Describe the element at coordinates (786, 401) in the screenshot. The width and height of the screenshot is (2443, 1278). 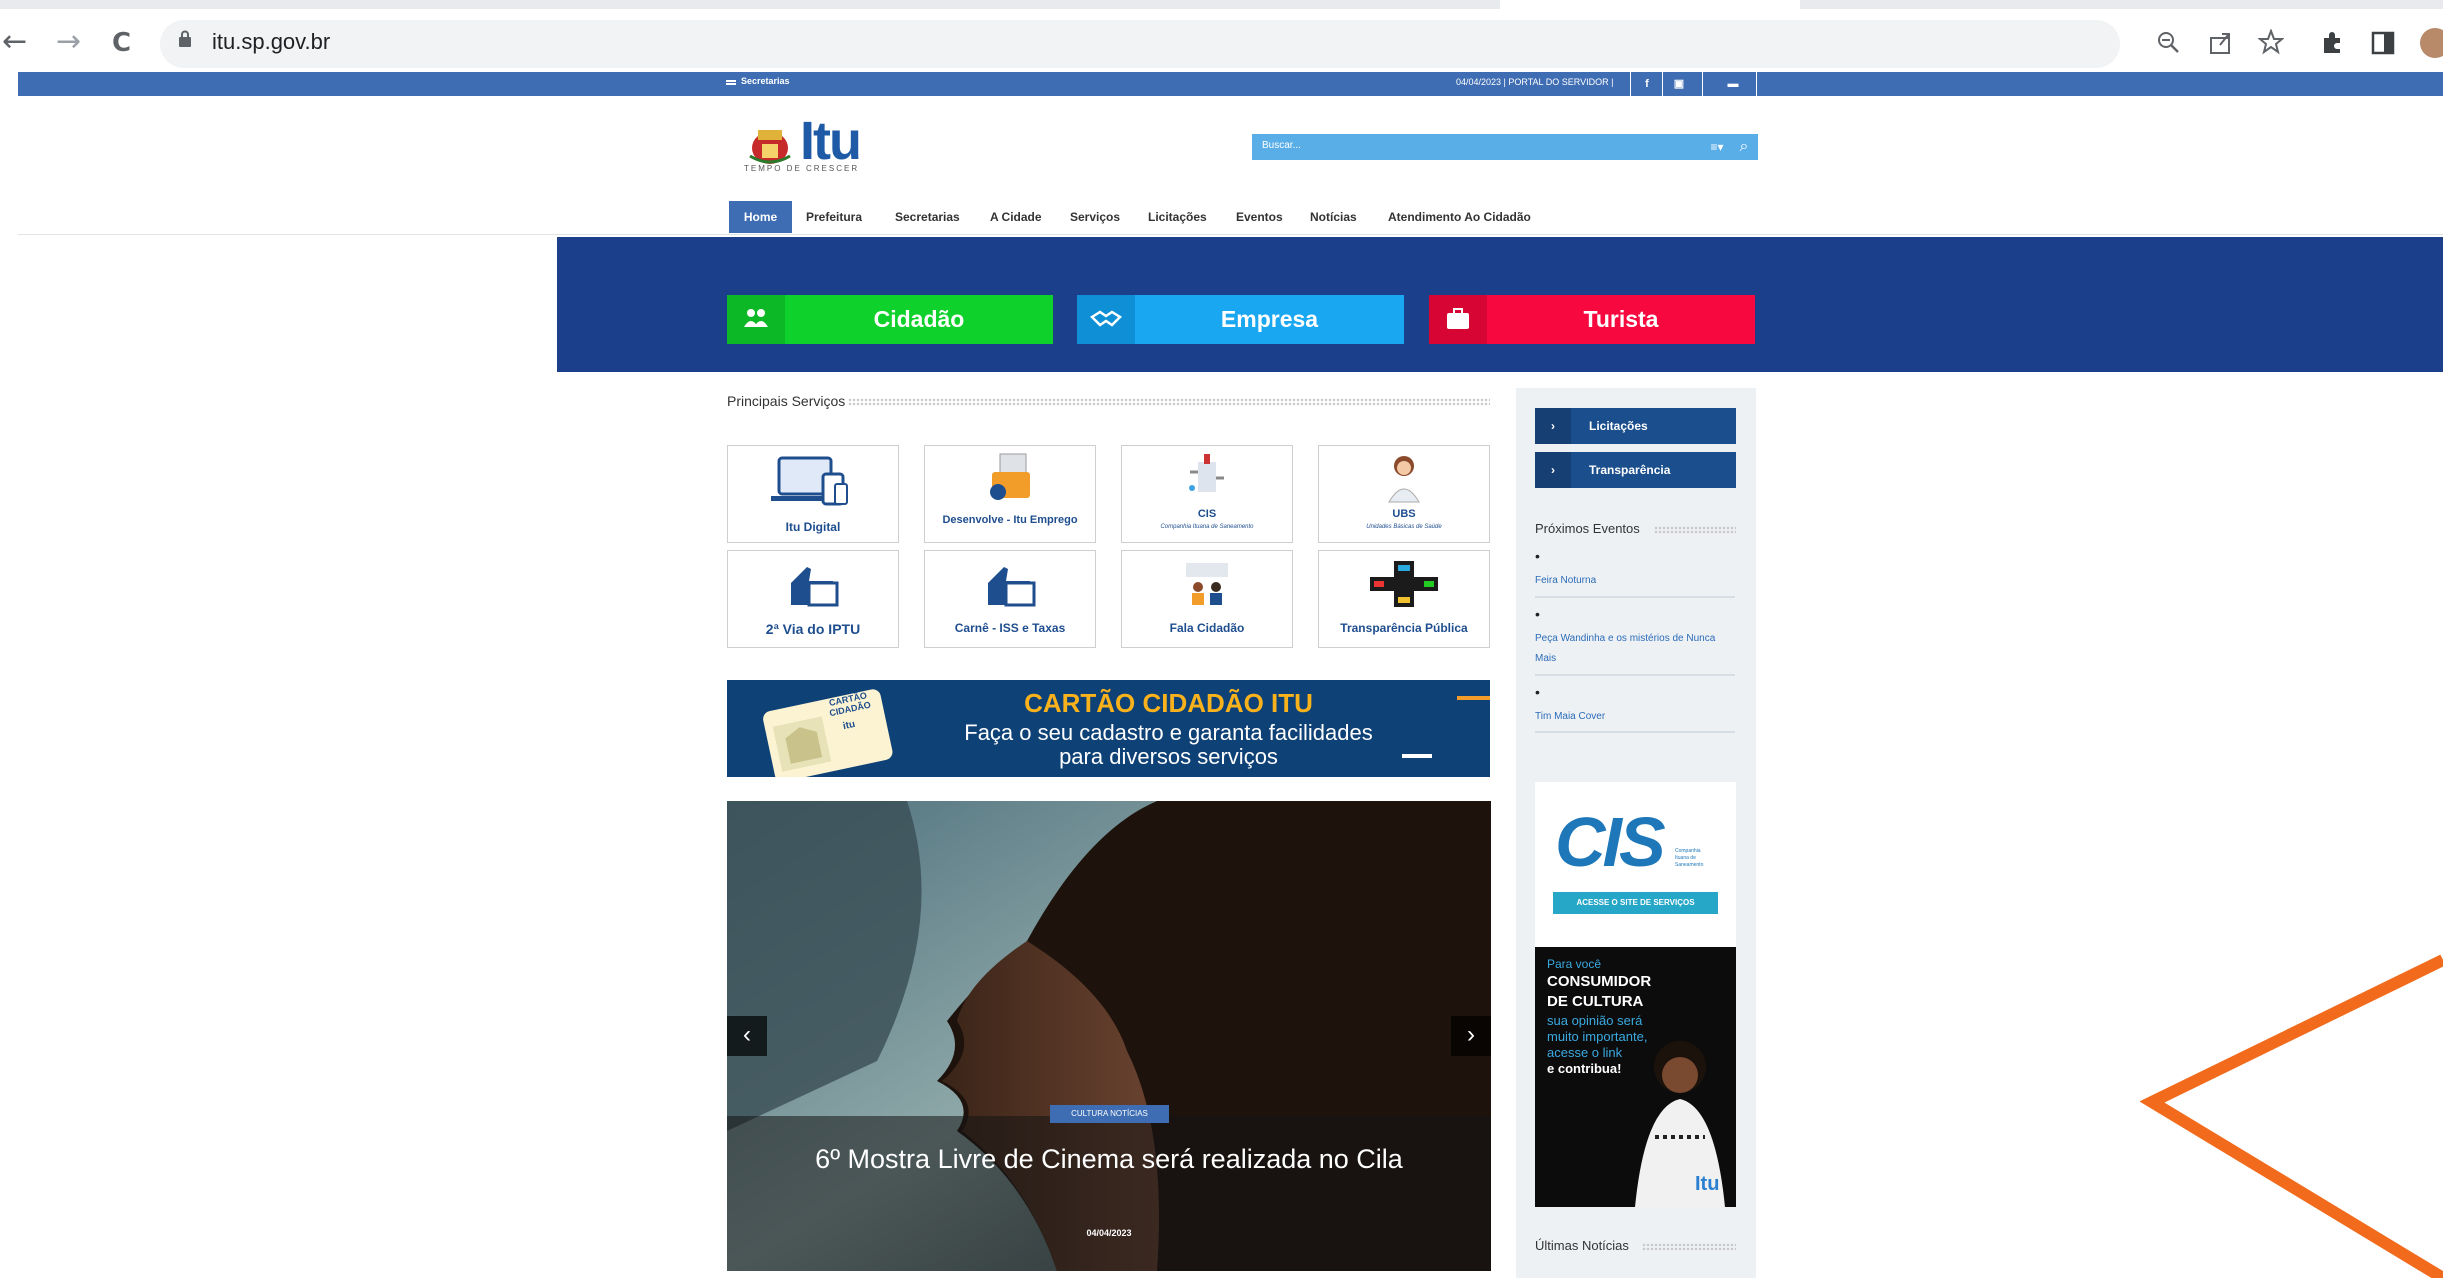
I see `services-title: Principais Serviços` at that location.